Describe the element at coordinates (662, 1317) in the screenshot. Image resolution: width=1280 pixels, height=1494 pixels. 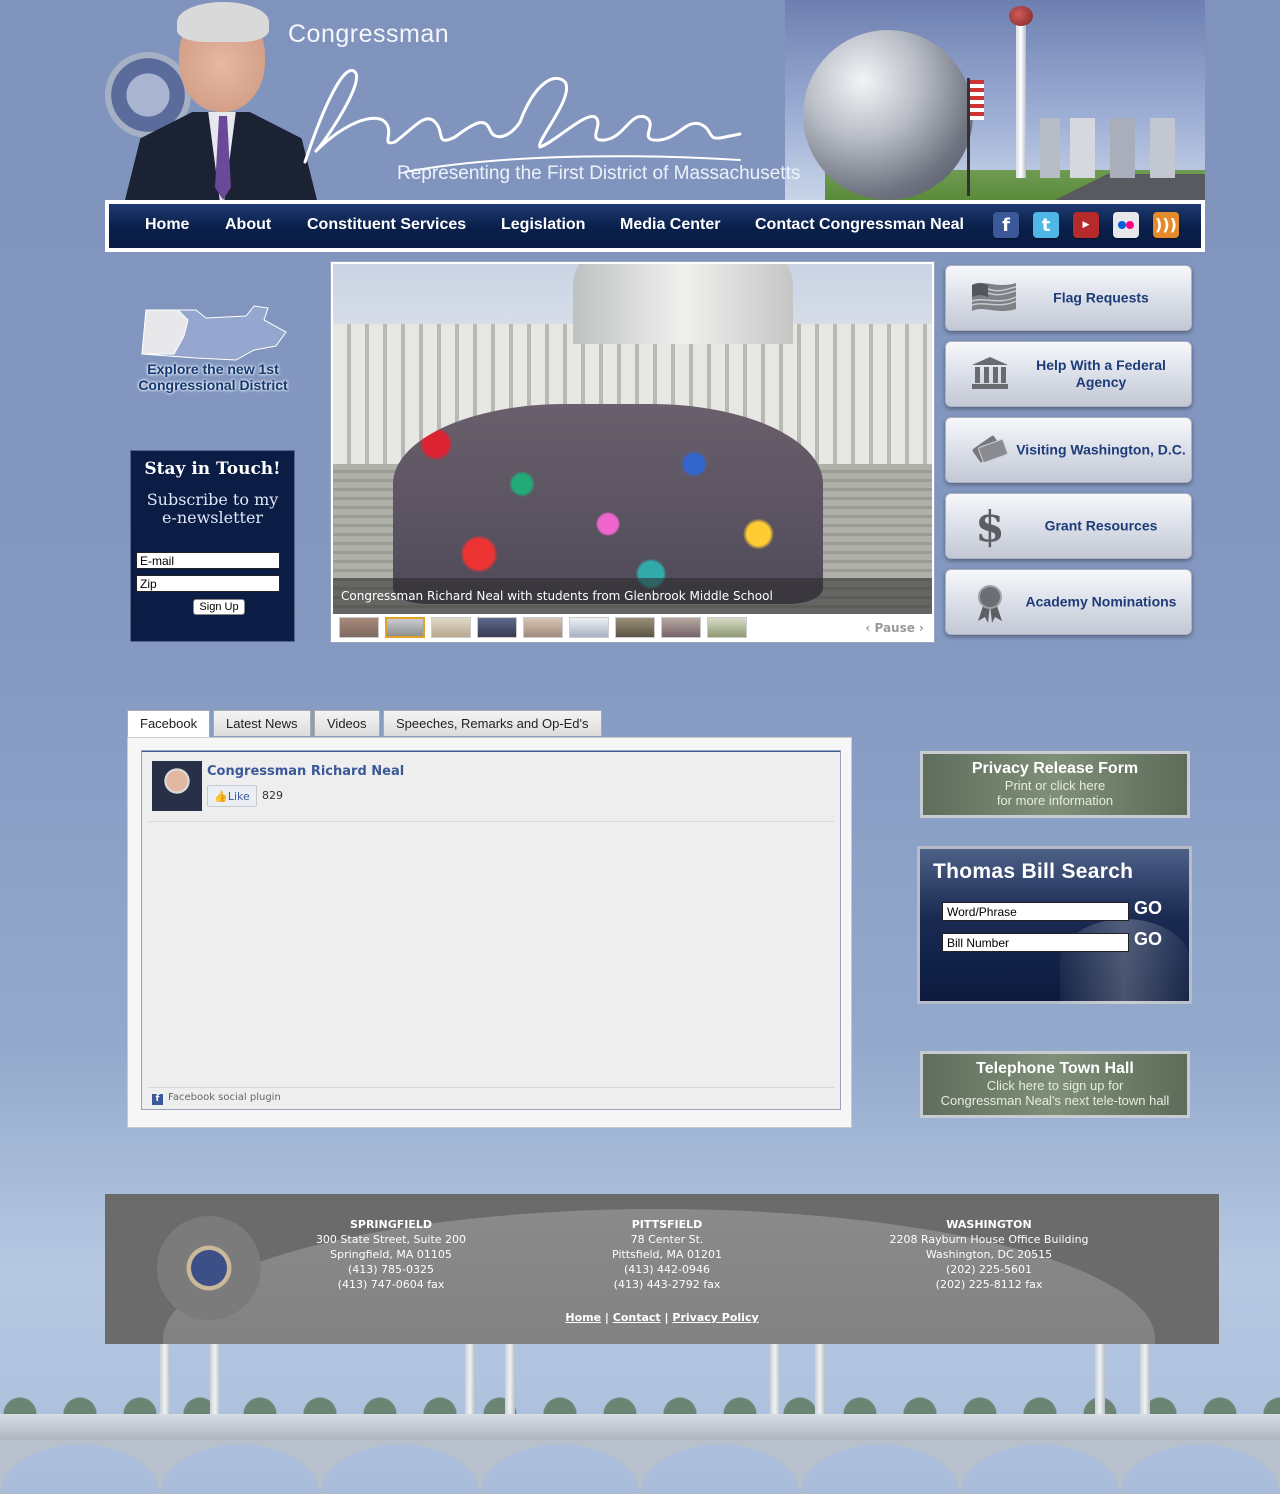
I see `footer-links: Home | Contact | Privacy Policy` at that location.